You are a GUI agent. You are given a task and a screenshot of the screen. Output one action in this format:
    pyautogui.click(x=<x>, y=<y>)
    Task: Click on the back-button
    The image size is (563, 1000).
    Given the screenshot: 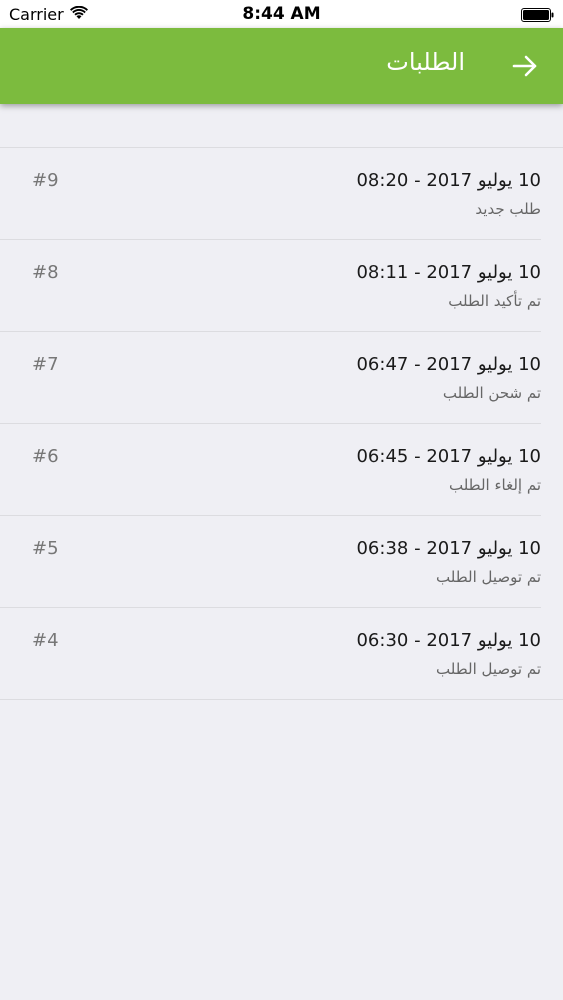 What is the action you would take?
    pyautogui.click(x=525, y=66)
    